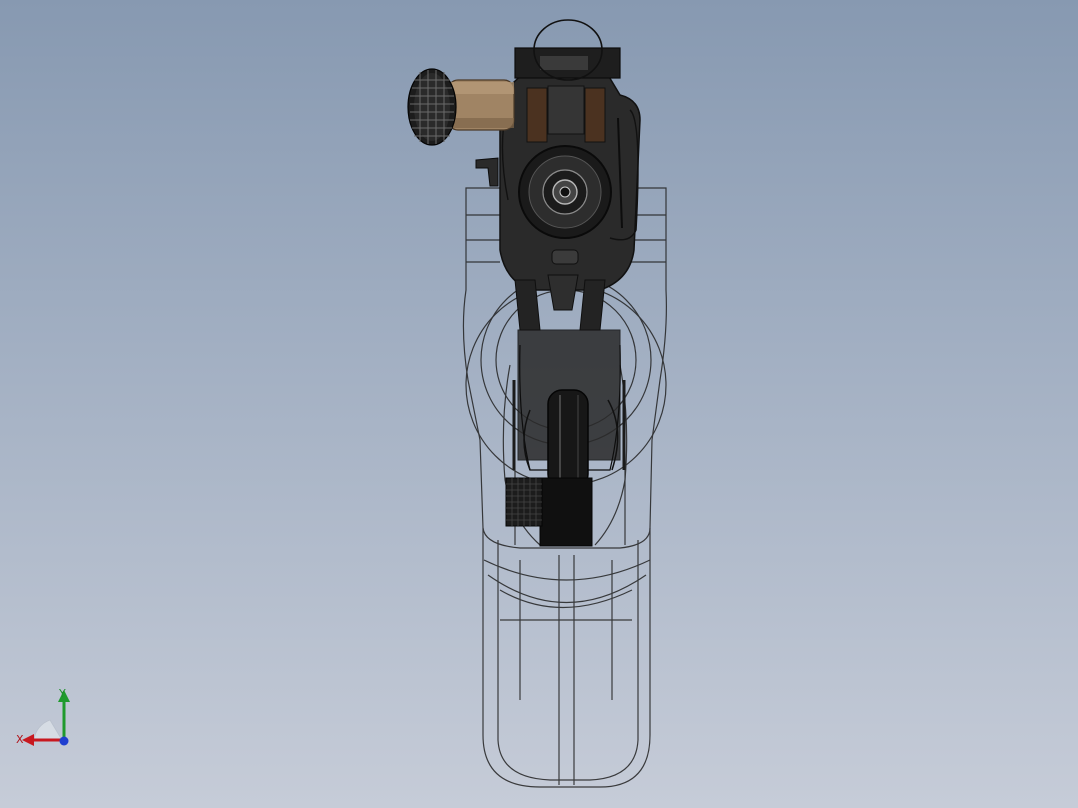 This screenshot has height=808, width=1078. Describe the element at coordinates (62, 693) in the screenshot. I see `y-axis-label: Y` at that location.